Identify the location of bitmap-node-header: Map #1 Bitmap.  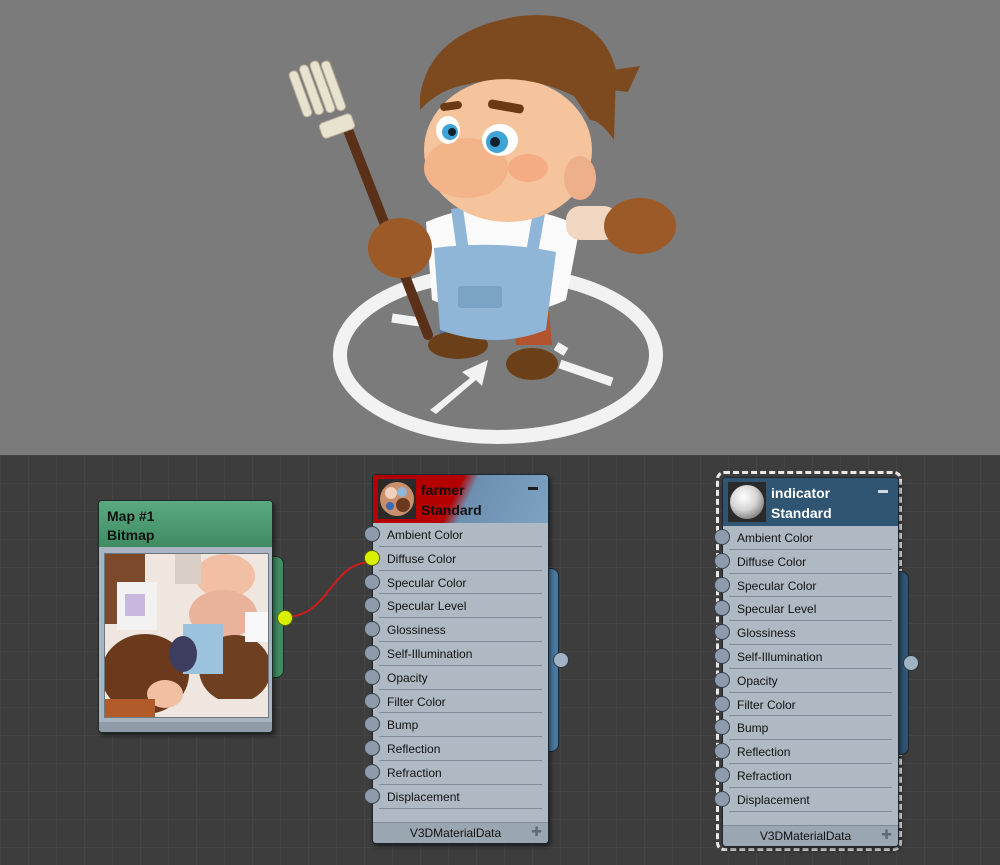
(185, 524).